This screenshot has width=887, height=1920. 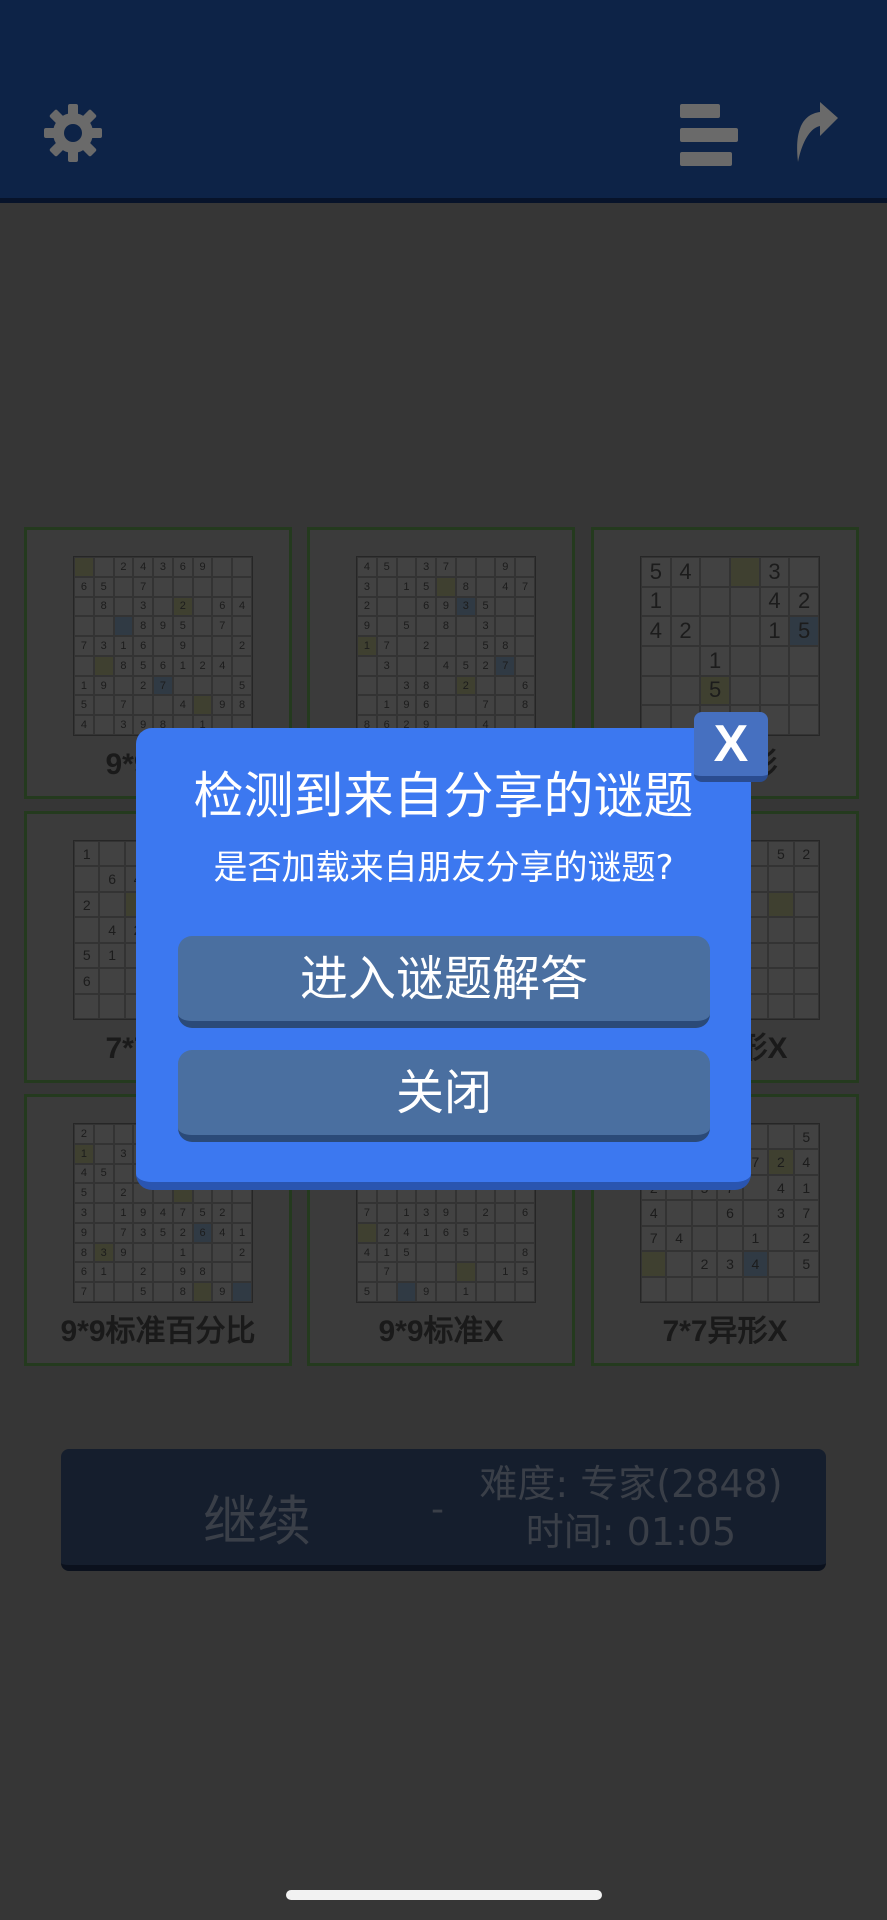 I want to click on puzzle-tile-label: 7*7异形X, so click(x=725, y=1331).